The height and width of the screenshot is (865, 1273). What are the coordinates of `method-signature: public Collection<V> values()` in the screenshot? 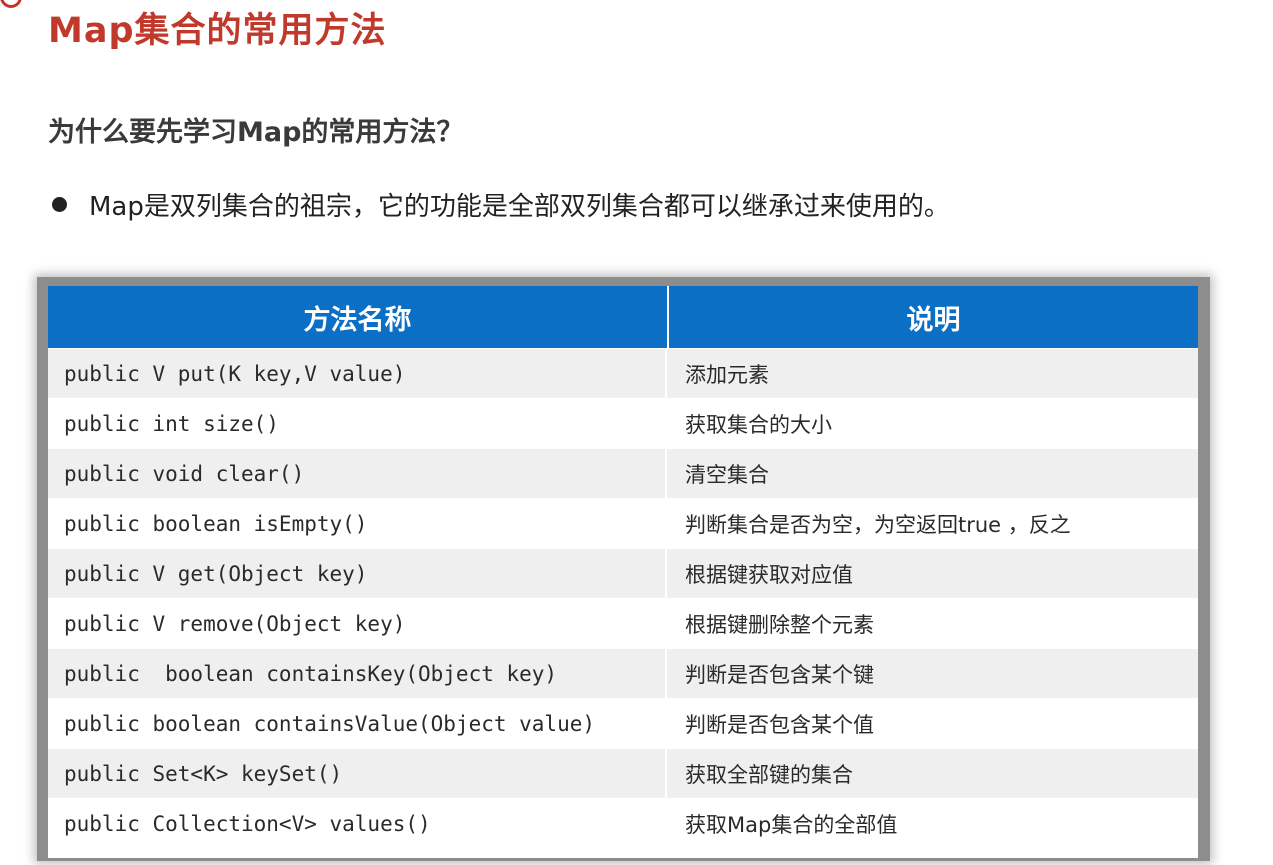 It's located at (357, 823).